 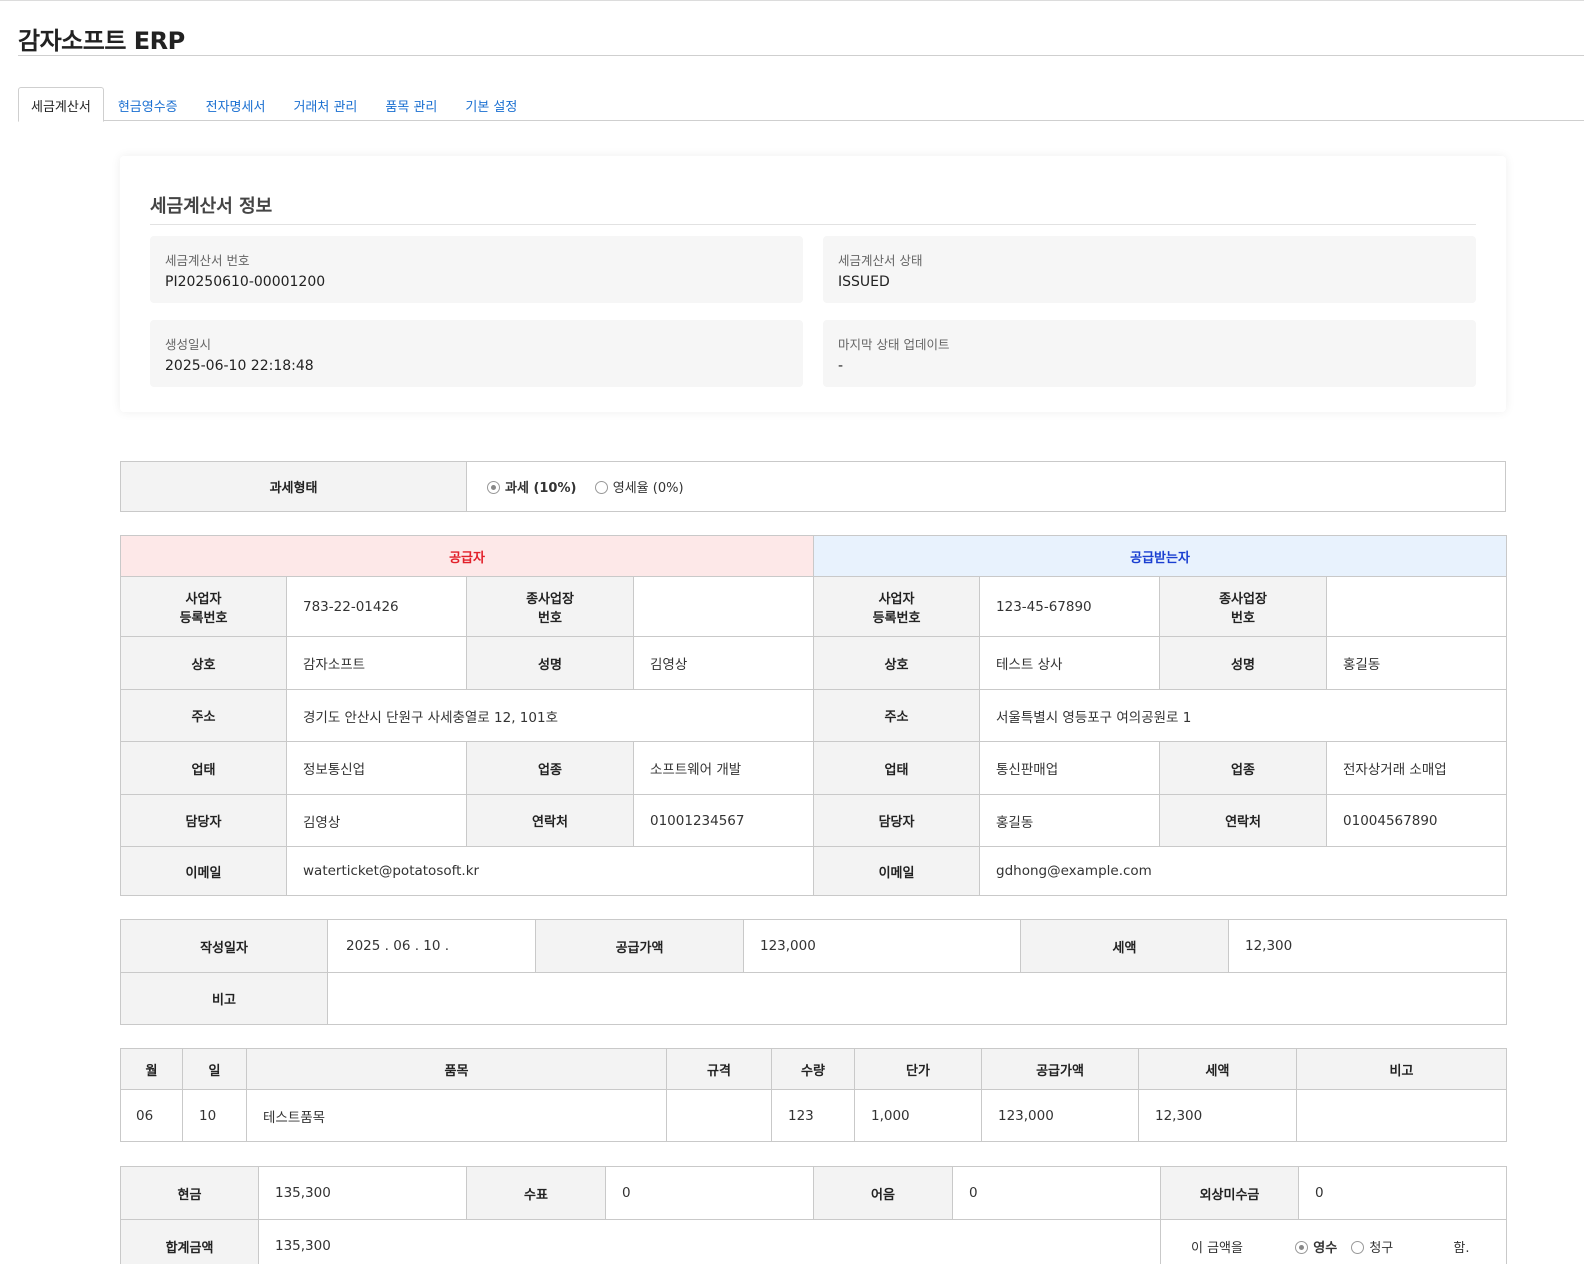 What do you see at coordinates (236, 104) in the screenshot?
I see `tab-e-statement: 전자명세서` at bounding box center [236, 104].